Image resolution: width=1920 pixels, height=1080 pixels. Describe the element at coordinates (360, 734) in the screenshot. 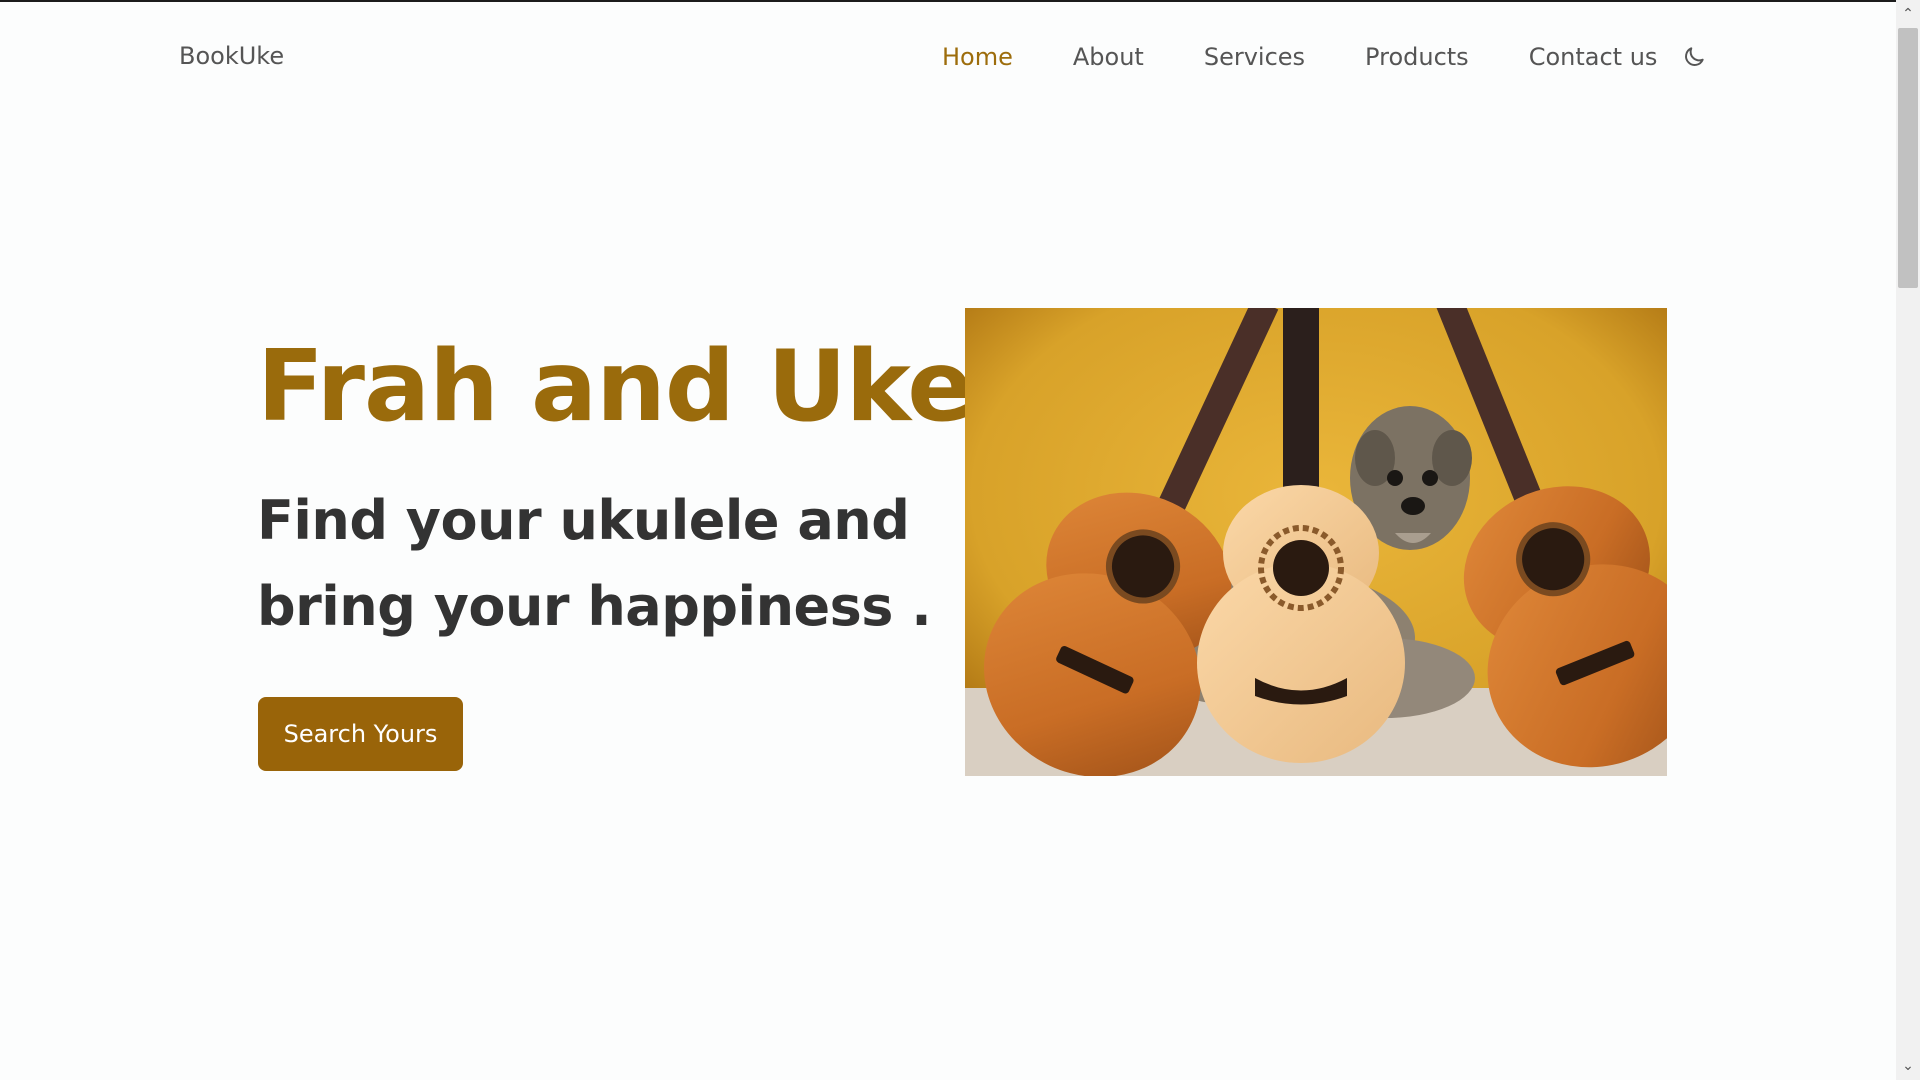

I see `search-yours-button: Search Yours` at that location.